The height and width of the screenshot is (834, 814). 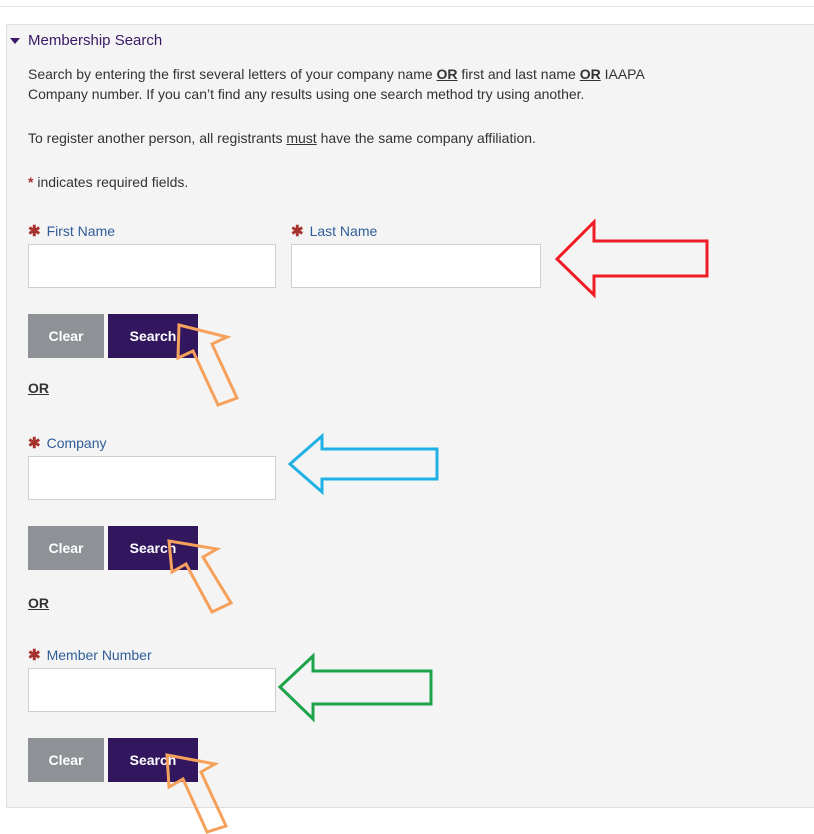 What do you see at coordinates (355, 687) in the screenshot?
I see `green-arrow-icon` at bounding box center [355, 687].